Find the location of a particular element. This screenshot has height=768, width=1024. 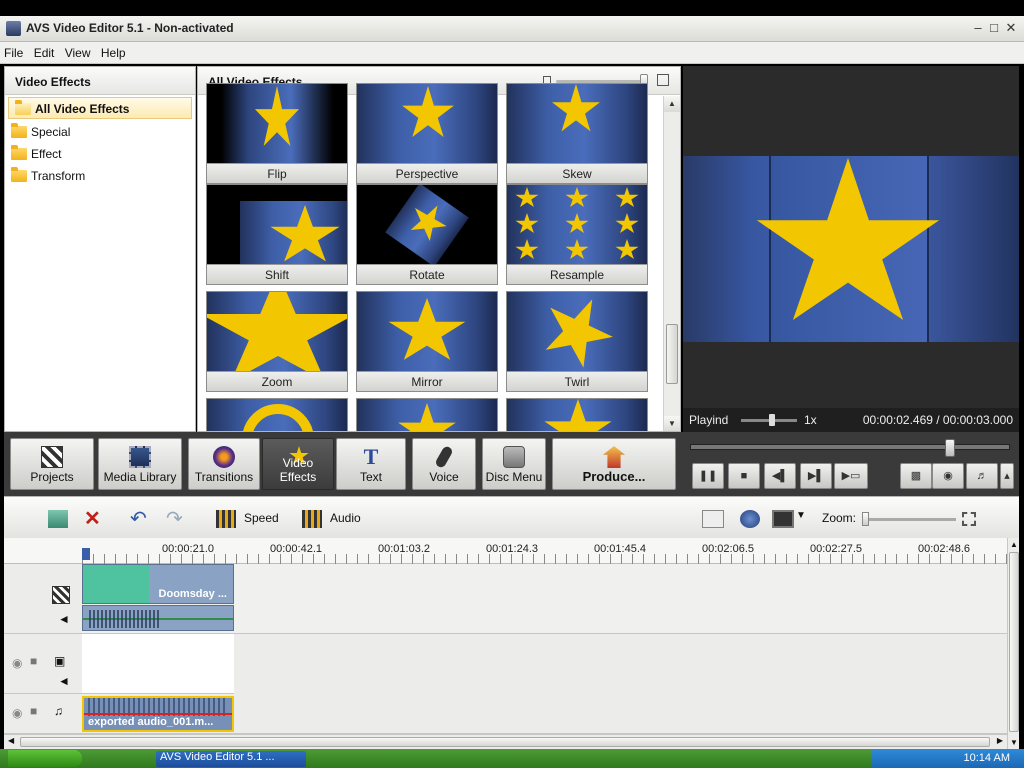

ruler-tick: 00:00:42.1 is located at coordinates (296, 549).